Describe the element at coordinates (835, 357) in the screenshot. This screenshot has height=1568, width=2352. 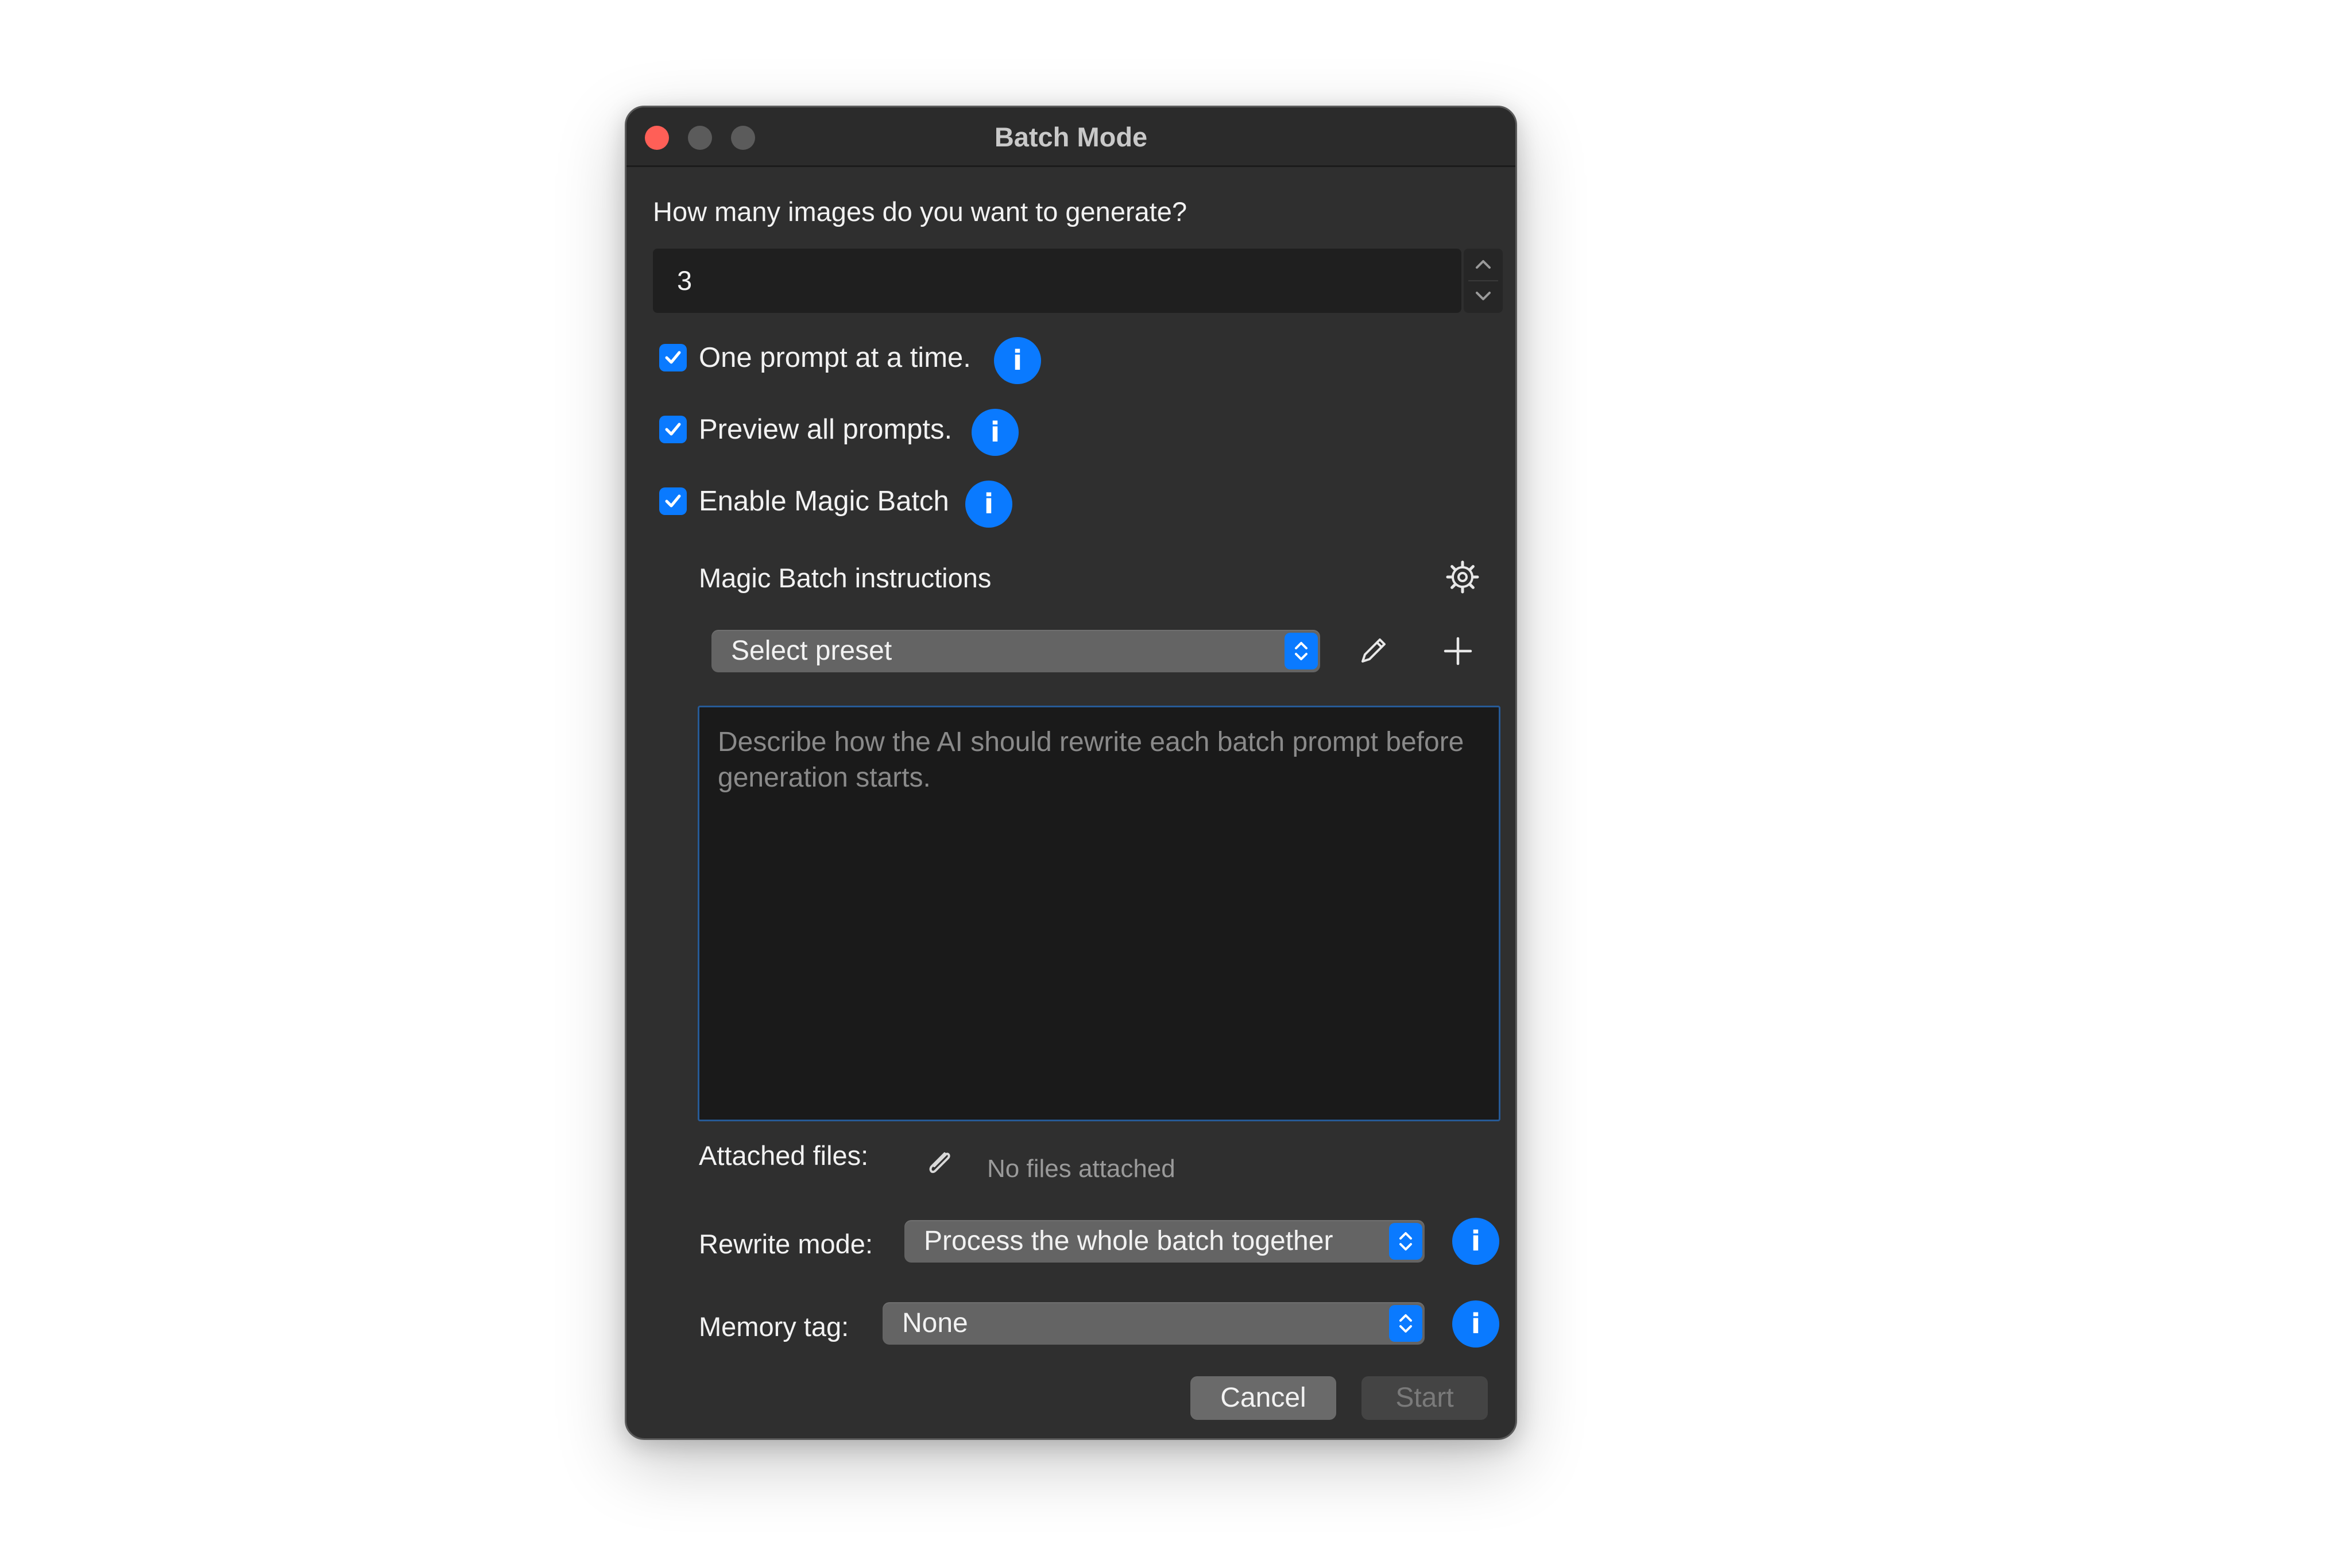
I see `one-prompt-label: One prompt at a time.` at that location.